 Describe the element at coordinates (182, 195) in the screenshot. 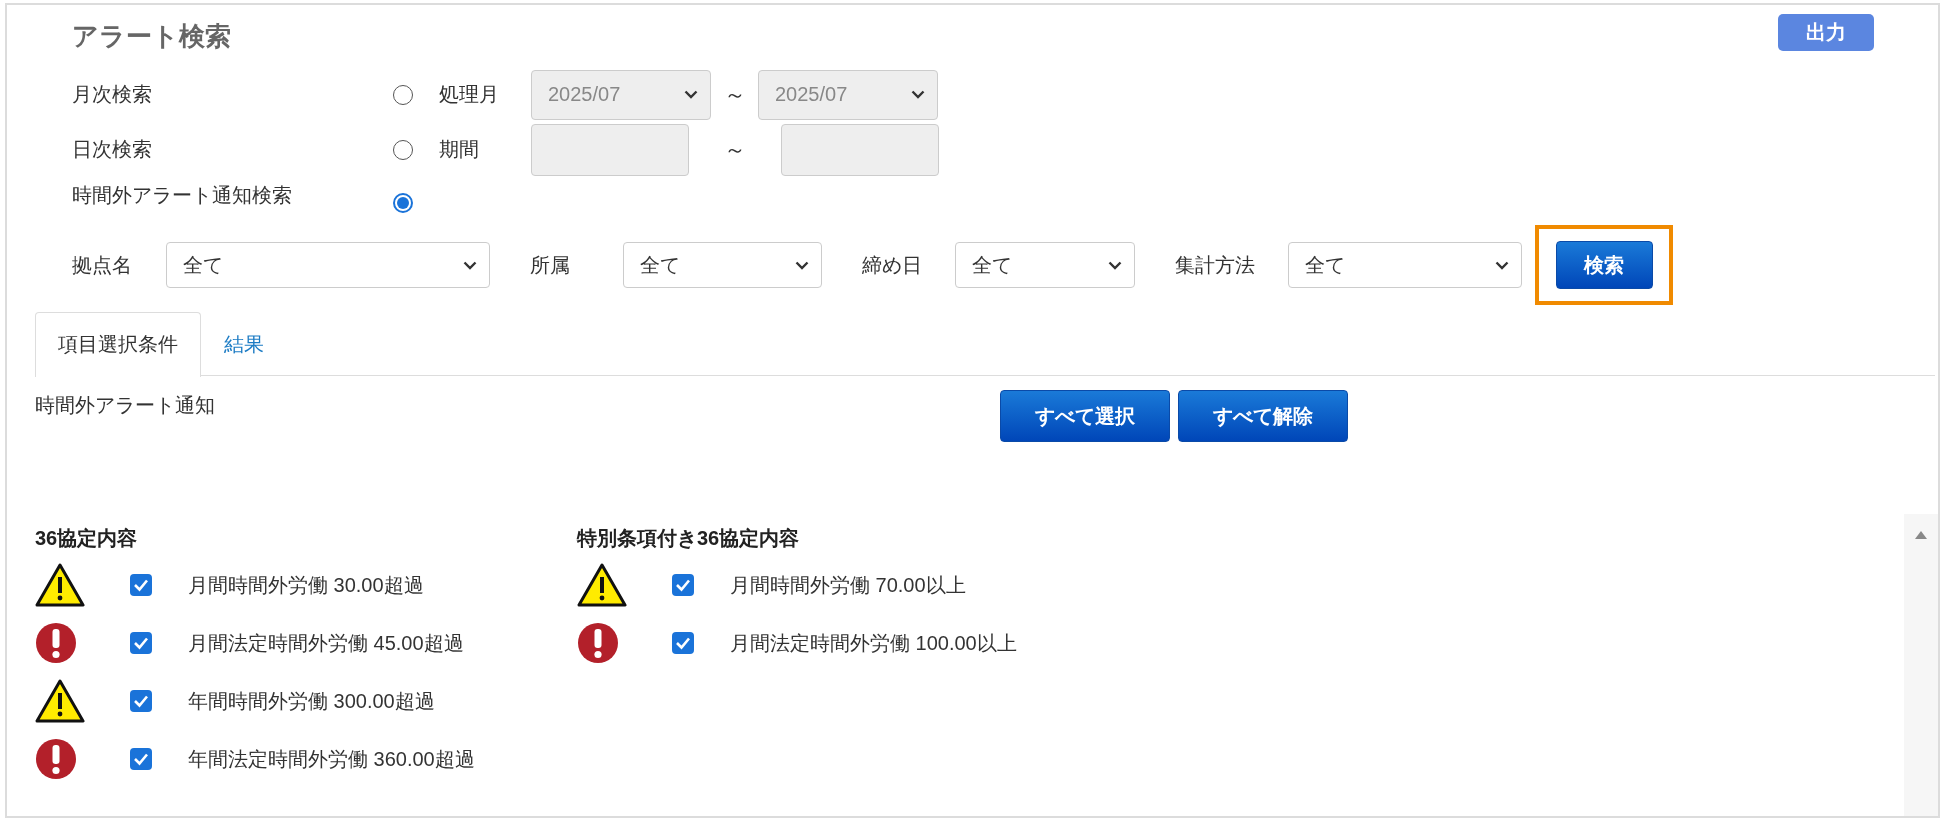

I see `search-mode-label: 時間外アラート通知検索` at that location.